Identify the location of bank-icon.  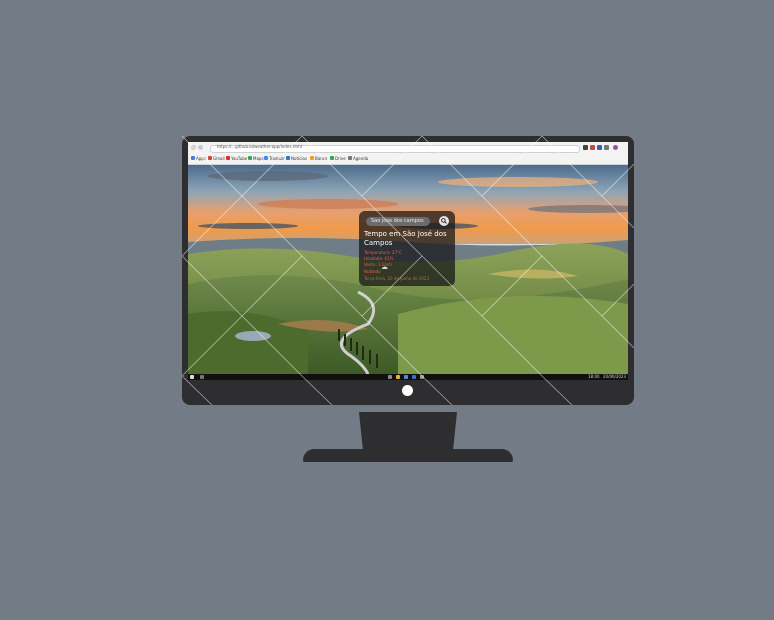
(312, 158).